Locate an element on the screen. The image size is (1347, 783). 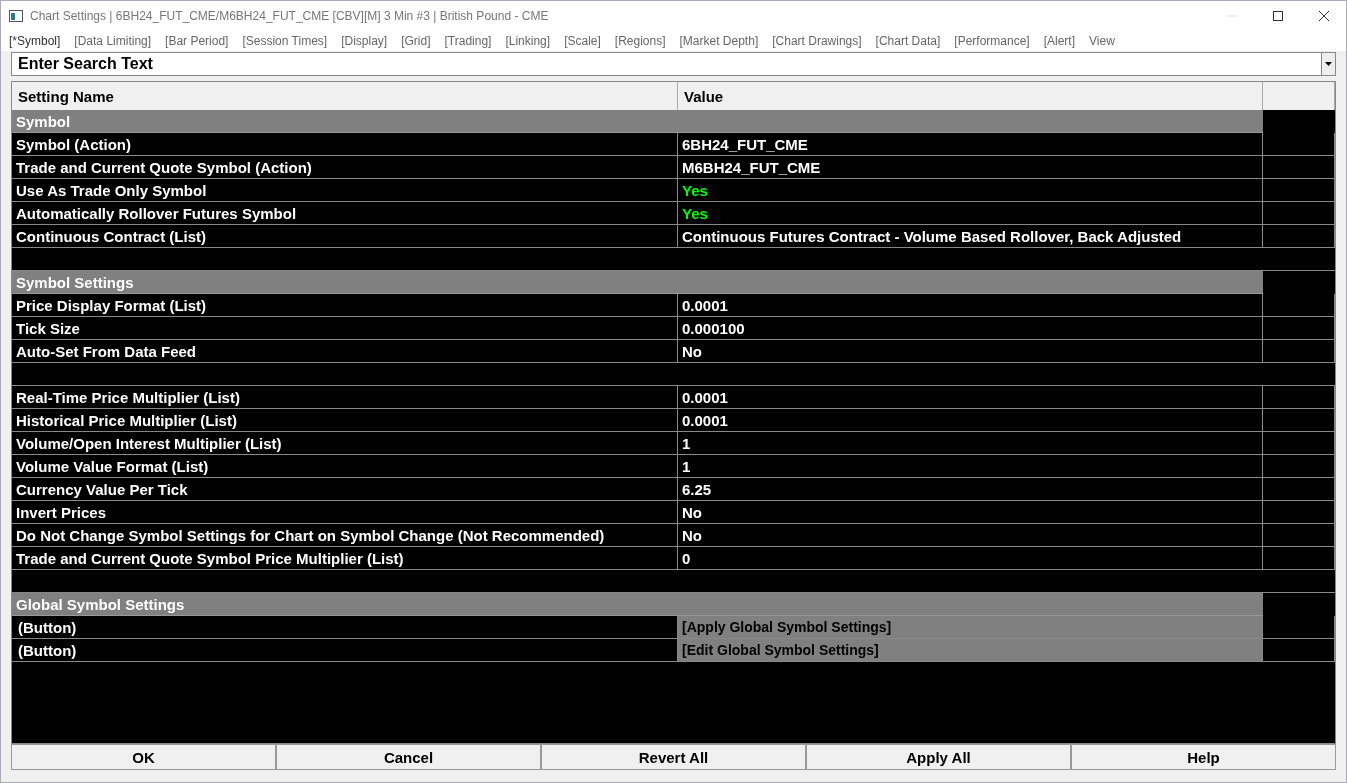
setting-value: M6BH24_FUT_CME is located at coordinates (970, 167).